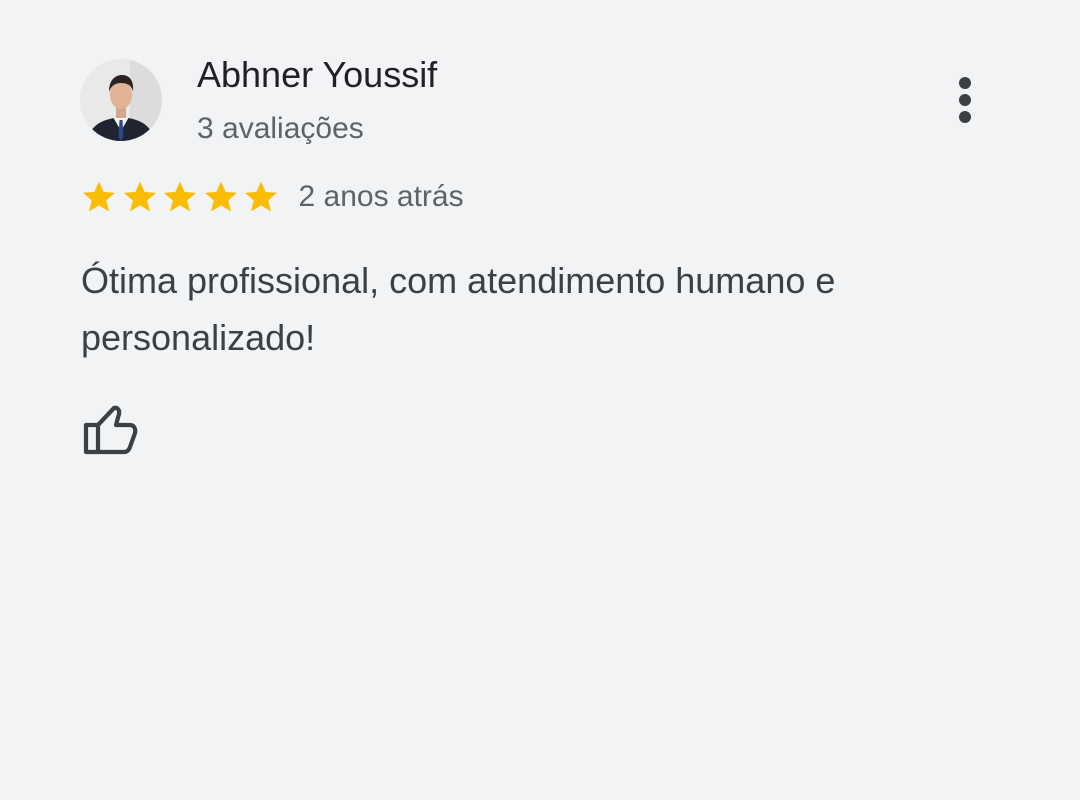  Describe the element at coordinates (965, 83) in the screenshot. I see `more-vert-icon` at that location.